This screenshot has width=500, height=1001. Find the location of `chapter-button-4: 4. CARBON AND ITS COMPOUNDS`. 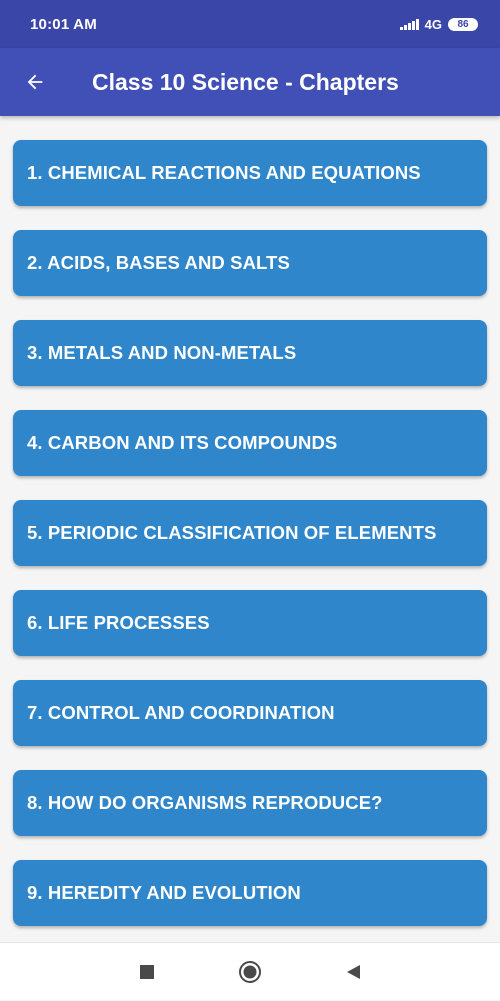

chapter-button-4: 4. CARBON AND ITS COMPOUNDS is located at coordinates (250, 443).